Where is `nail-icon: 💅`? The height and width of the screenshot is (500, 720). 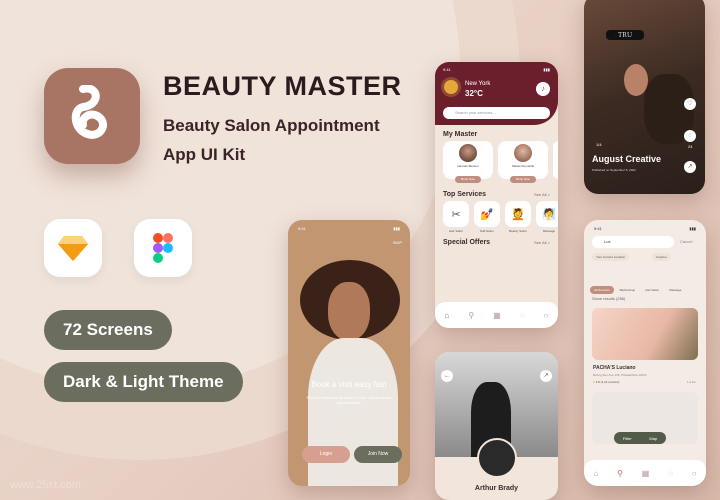 nail-icon: 💅 is located at coordinates (487, 214).